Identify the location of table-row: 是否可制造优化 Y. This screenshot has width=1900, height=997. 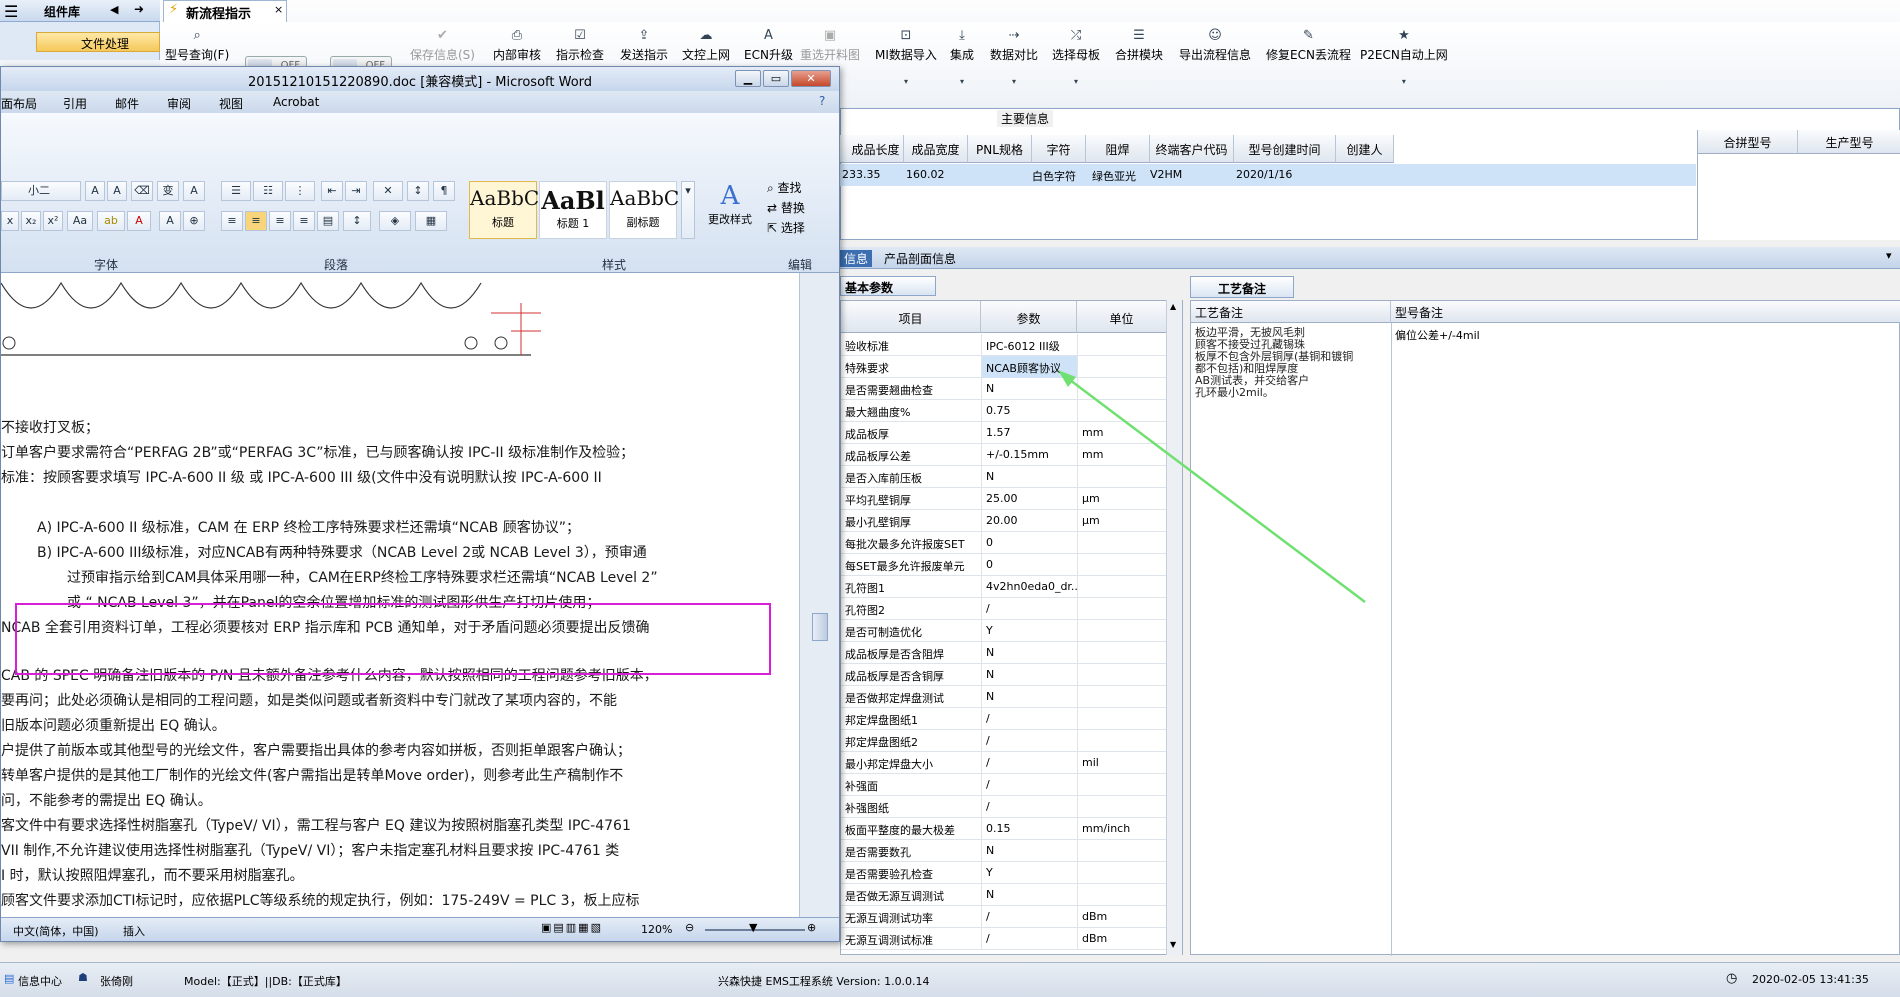
(1011, 631).